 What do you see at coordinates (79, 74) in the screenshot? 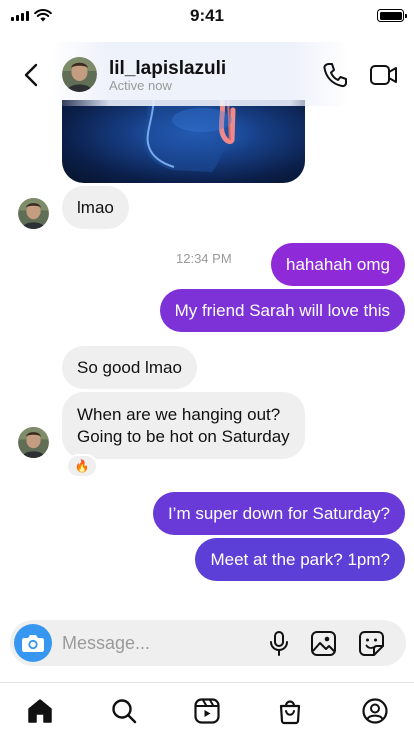
I see `contact-avatar` at bounding box center [79, 74].